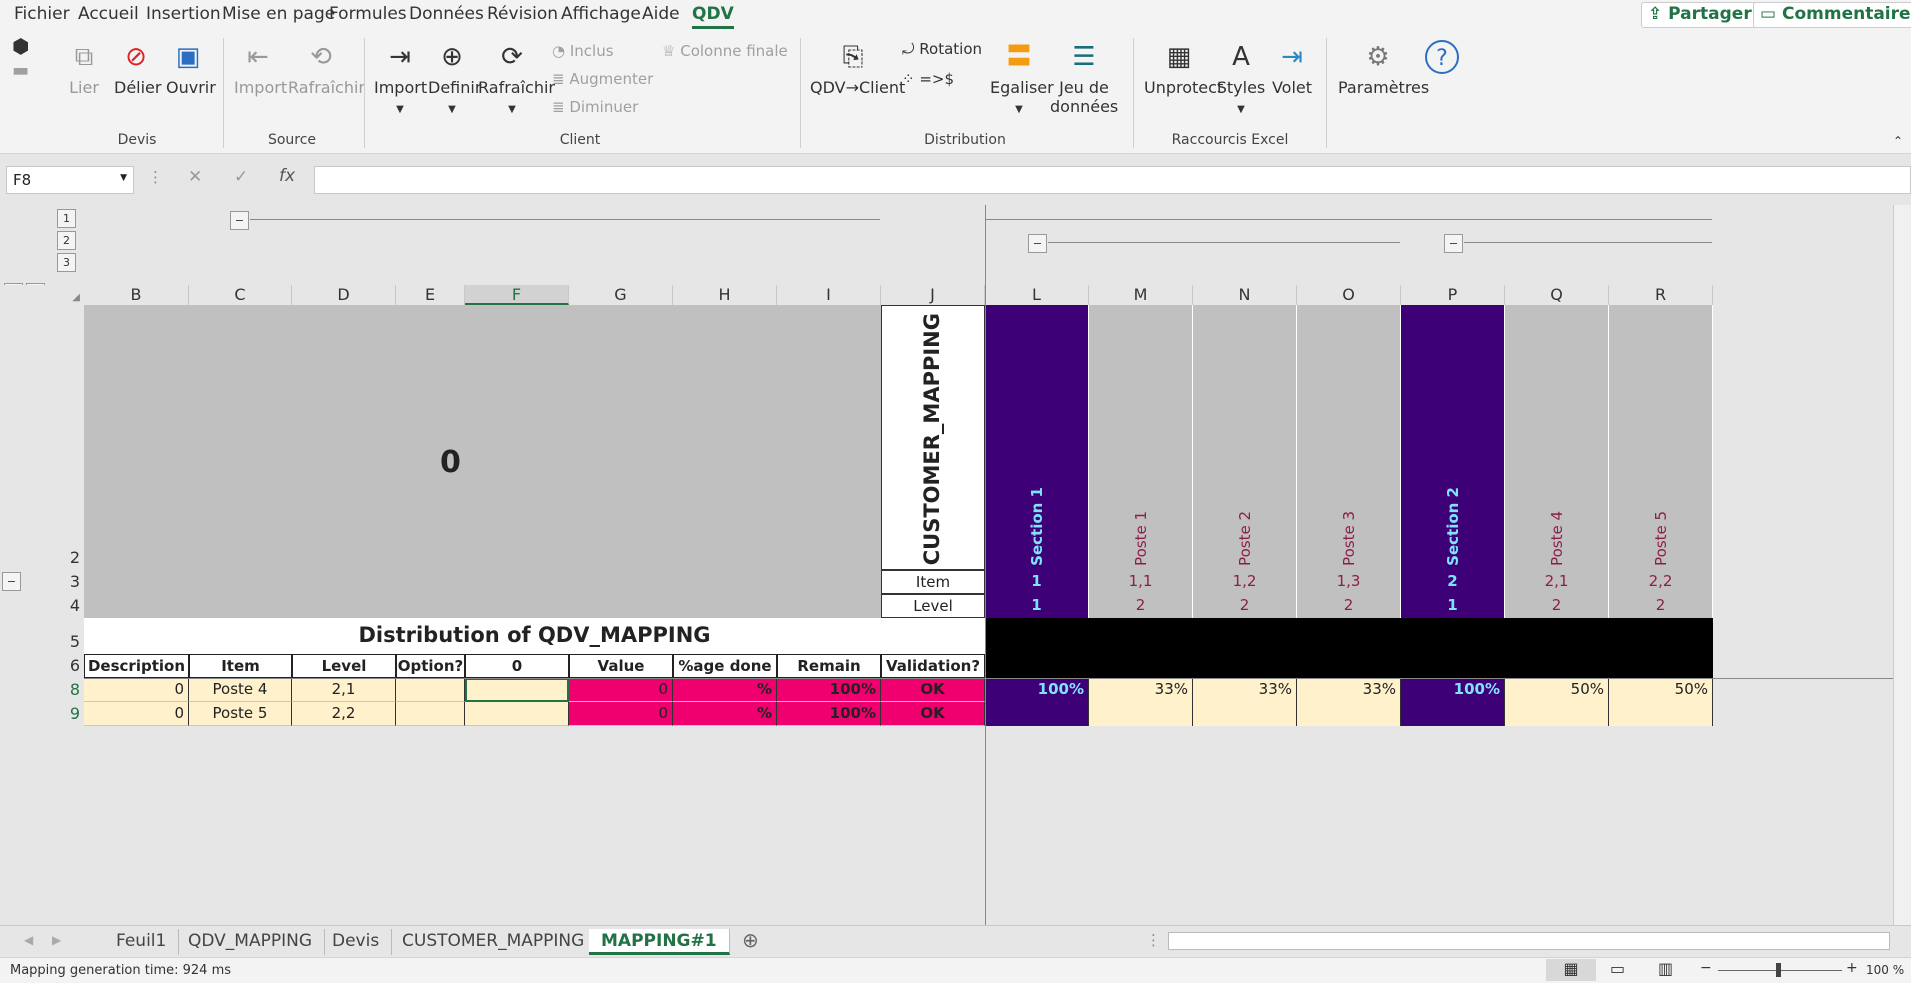  I want to click on mapping-value-r-8: 50%, so click(1661, 690).